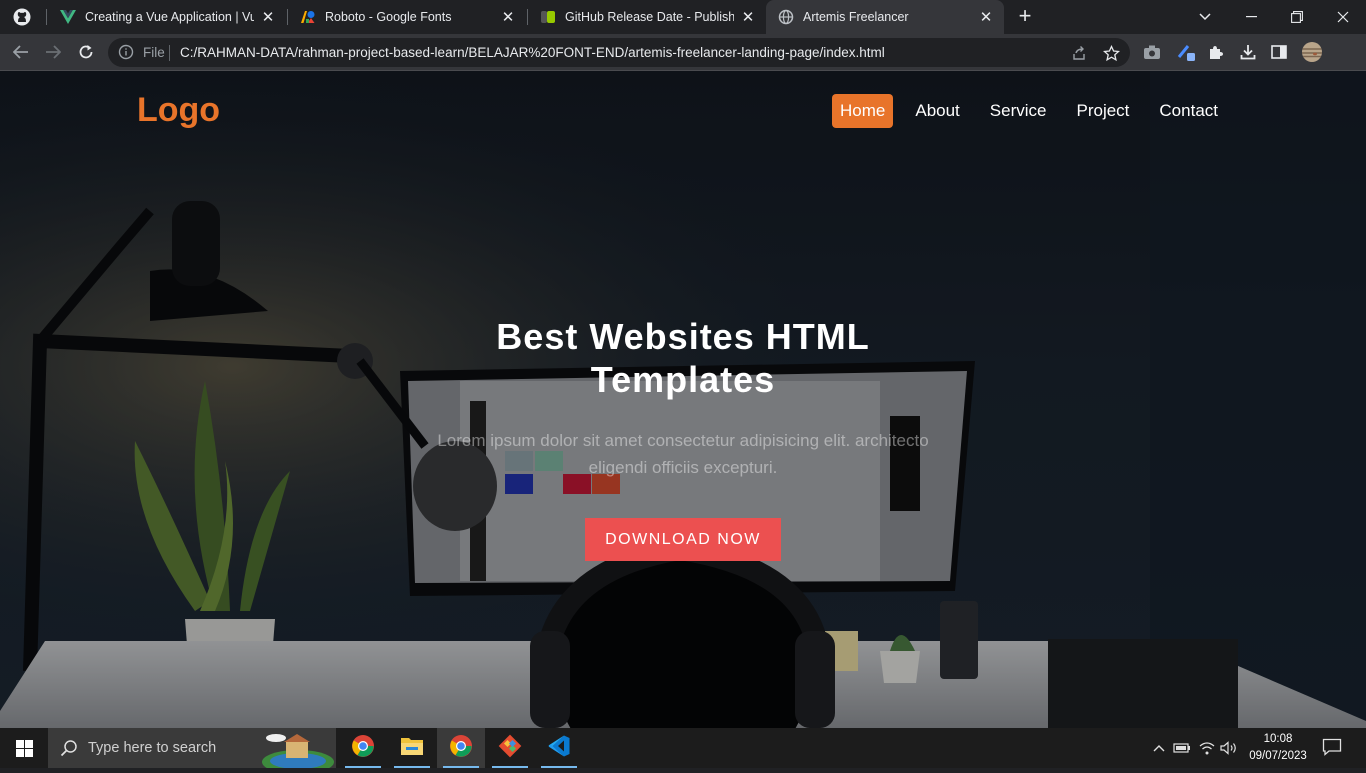 This screenshot has height=773, width=1366. I want to click on download-icon, so click(1248, 52).